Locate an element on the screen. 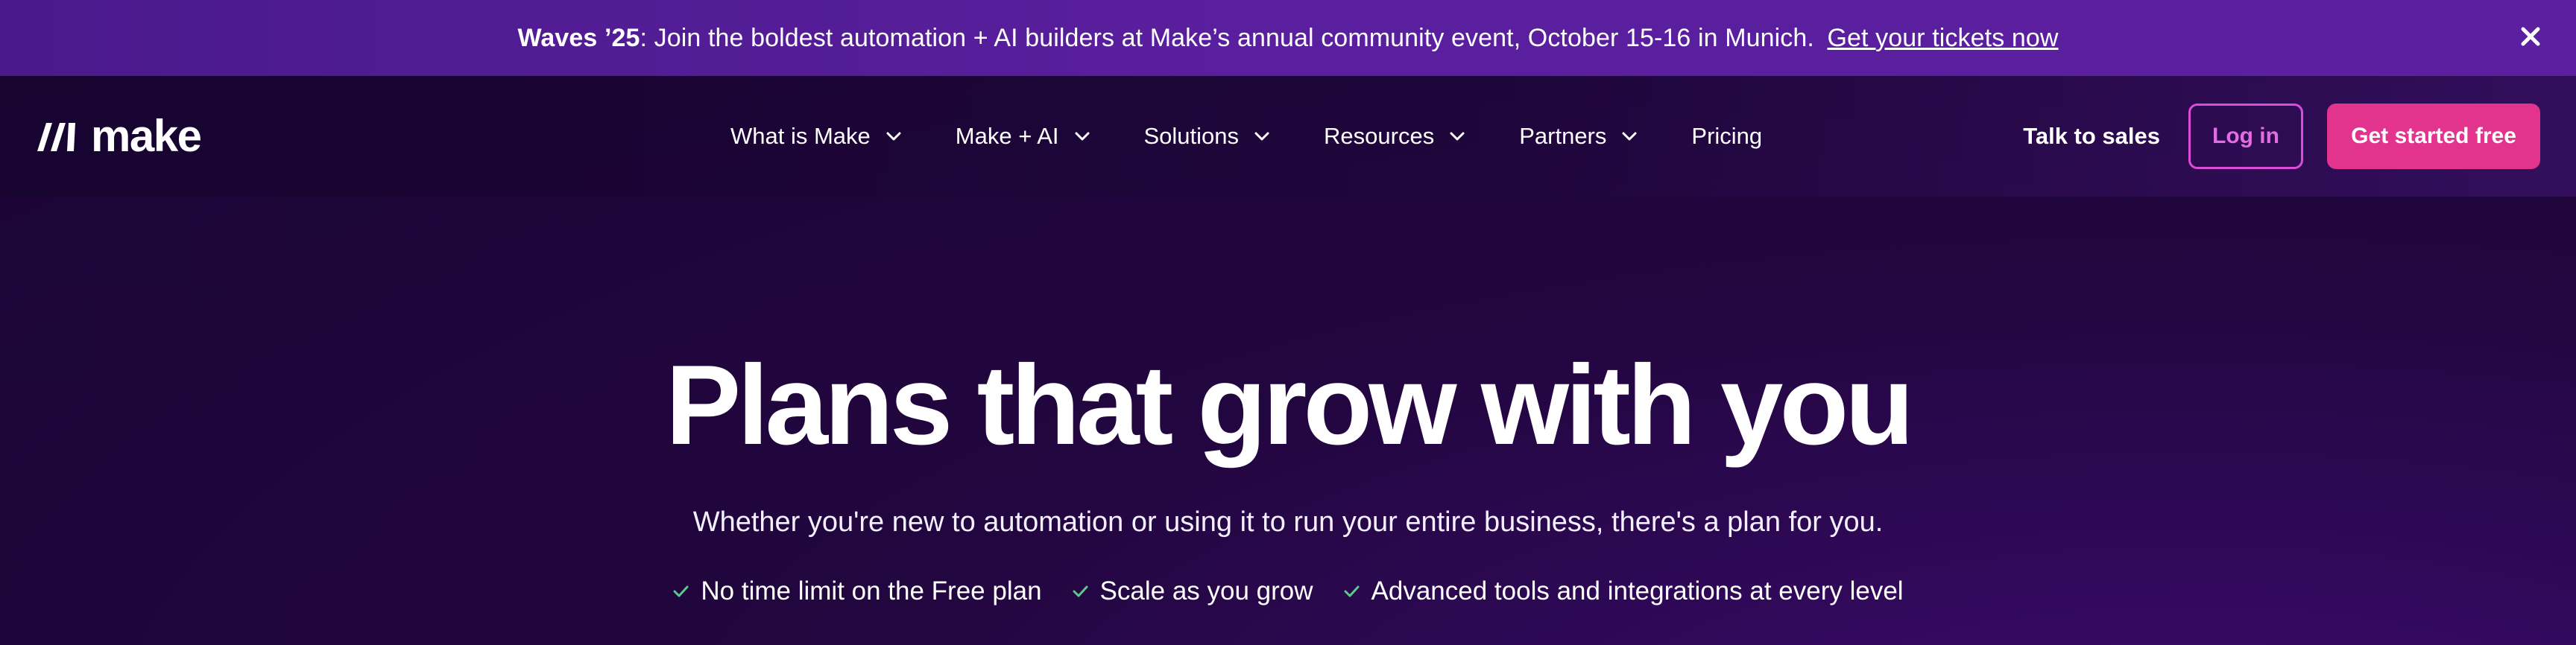  talk-to-sales-link: Talk to sales is located at coordinates (2091, 136).